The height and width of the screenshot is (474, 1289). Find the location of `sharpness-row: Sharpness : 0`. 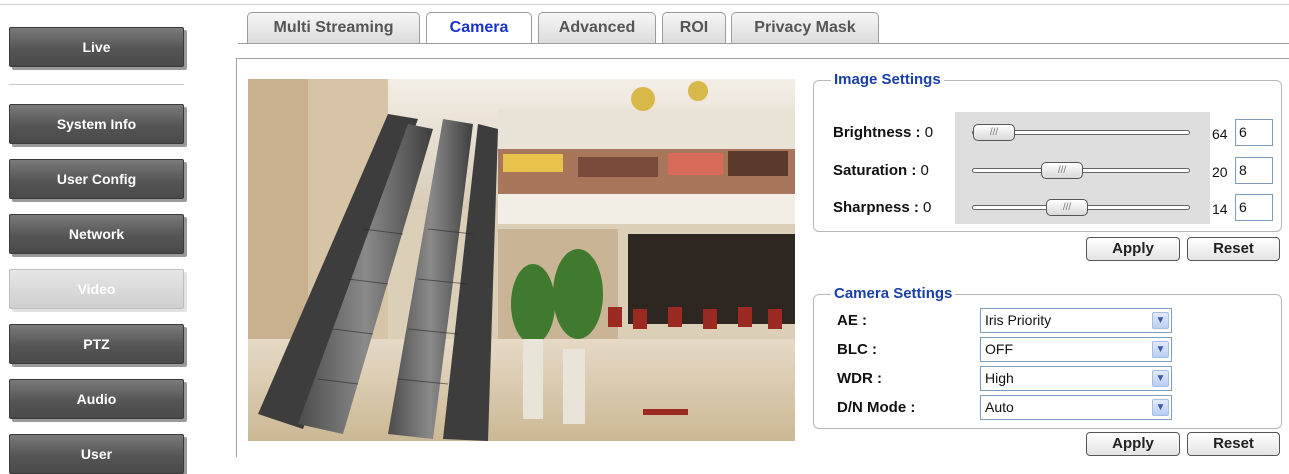

sharpness-row: Sharpness : 0 is located at coordinates (882, 207).